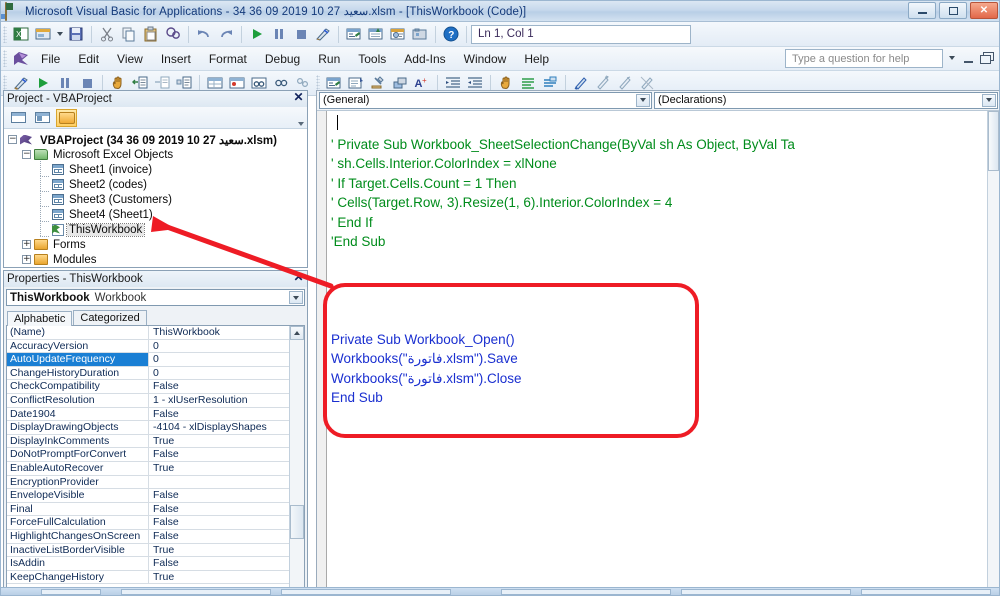 The height and width of the screenshot is (596, 1000). I want to click on table-row: DisplayInkComments True, so click(148, 441).